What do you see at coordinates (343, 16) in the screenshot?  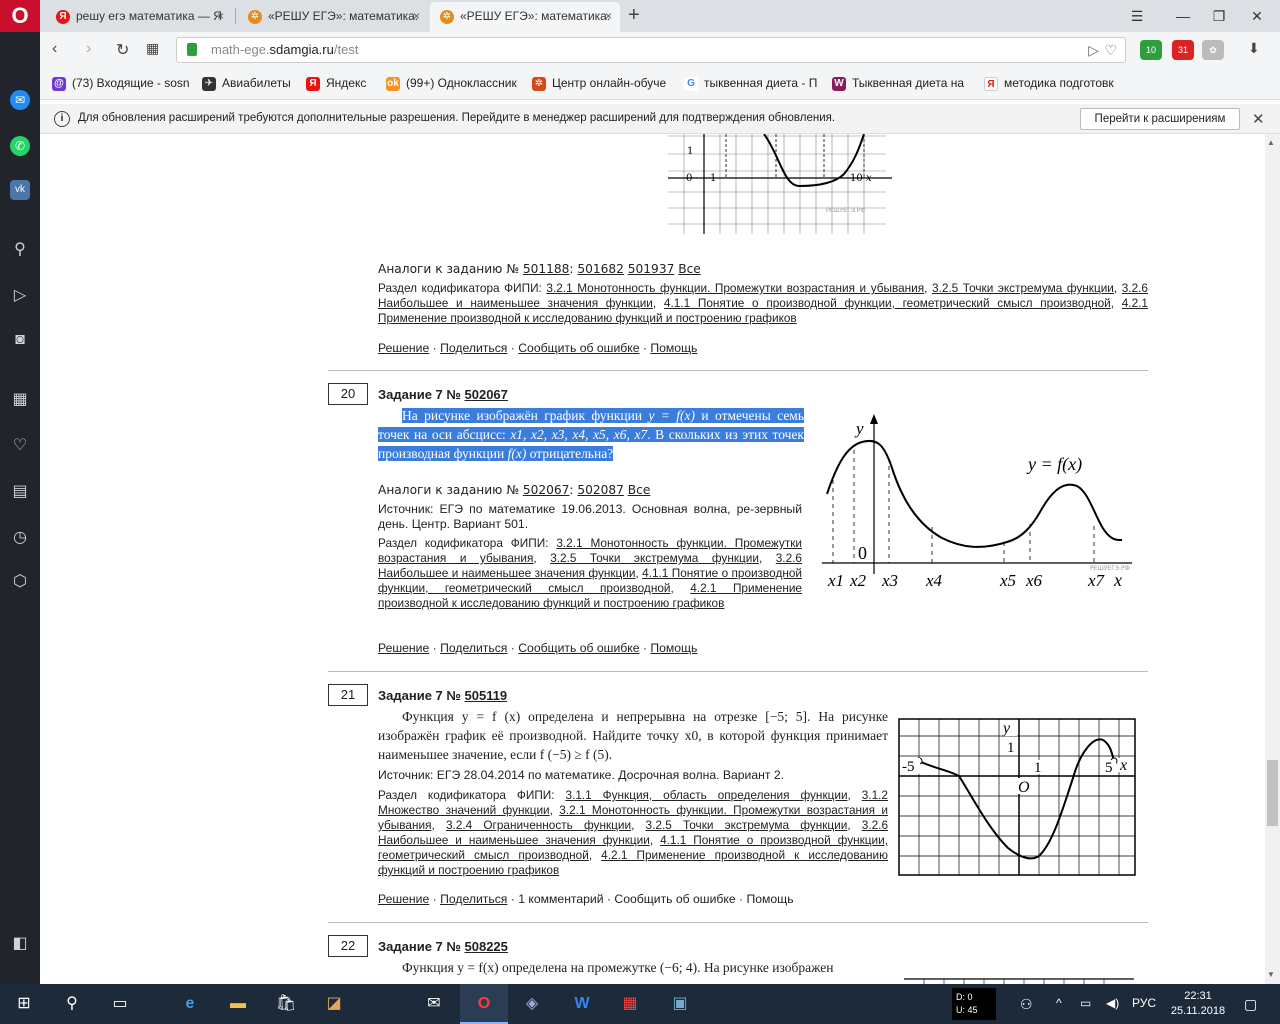 I see `tab-title: «РЕШУ ЕГЭ»: математика.` at bounding box center [343, 16].